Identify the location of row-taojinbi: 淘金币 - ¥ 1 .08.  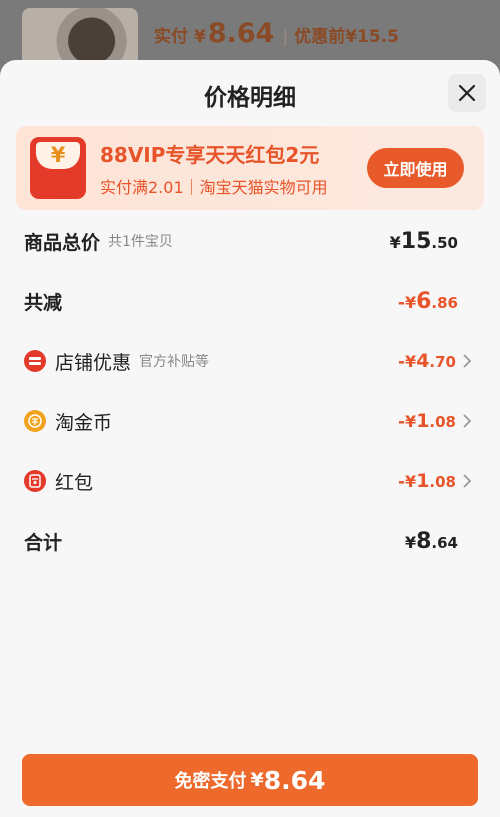
(250, 421).